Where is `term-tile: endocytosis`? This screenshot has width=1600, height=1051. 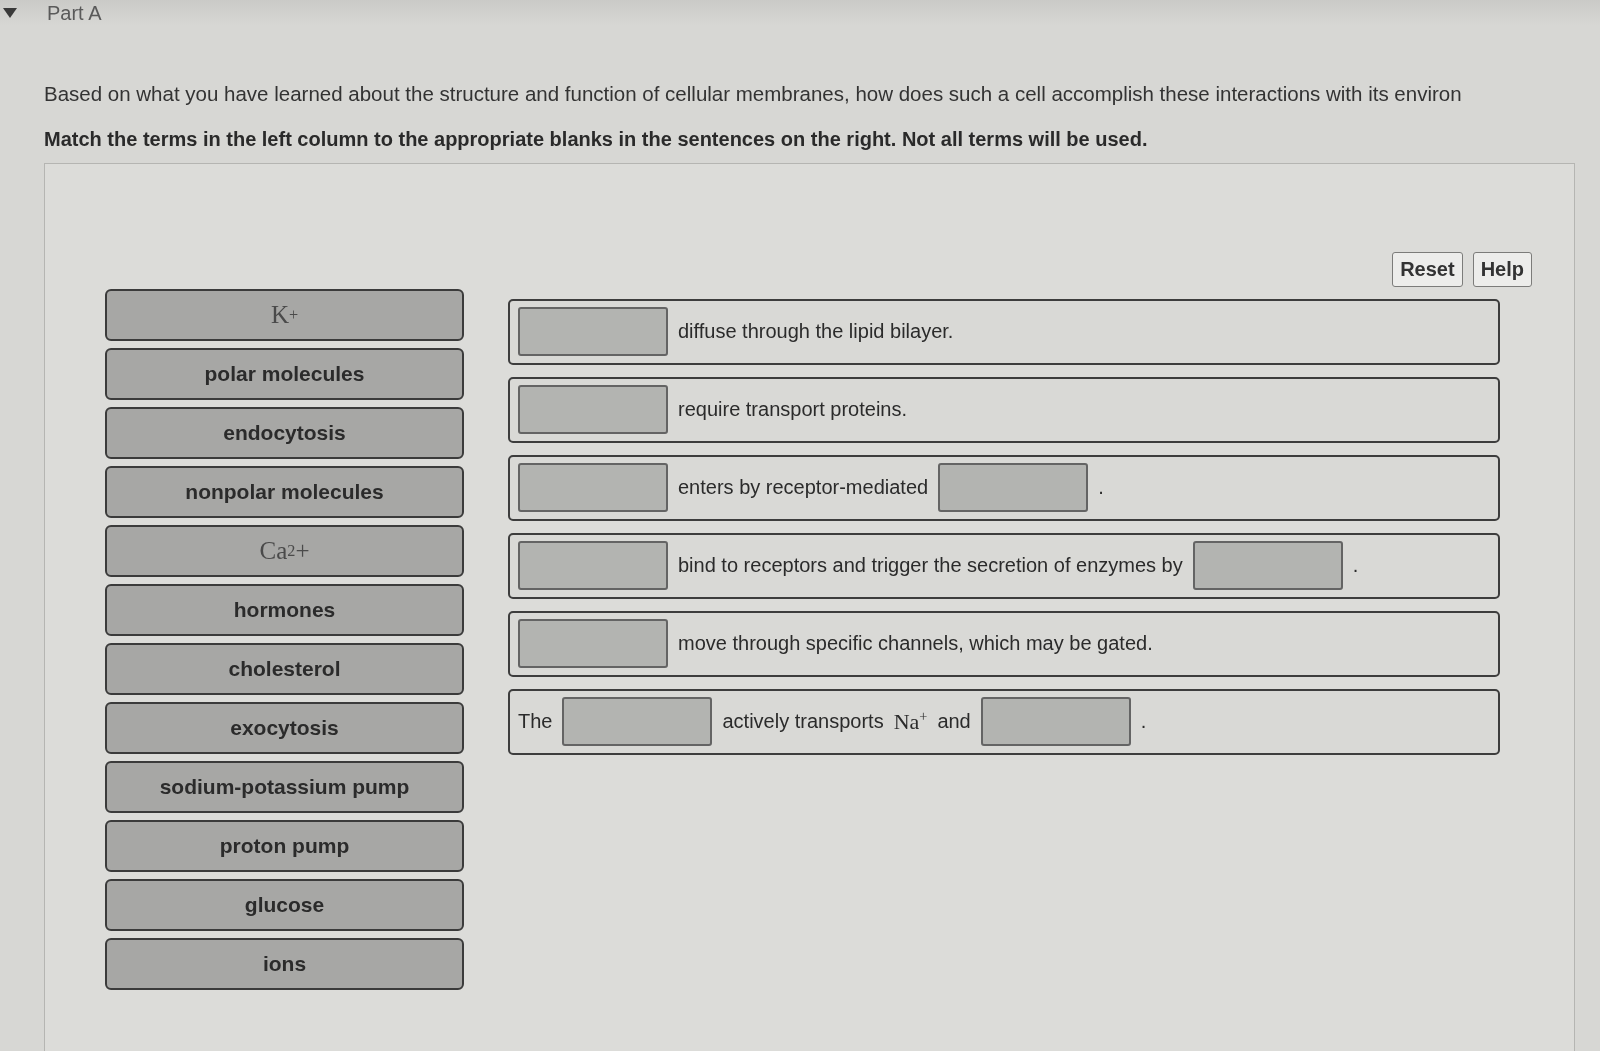
term-tile: endocytosis is located at coordinates (284, 432).